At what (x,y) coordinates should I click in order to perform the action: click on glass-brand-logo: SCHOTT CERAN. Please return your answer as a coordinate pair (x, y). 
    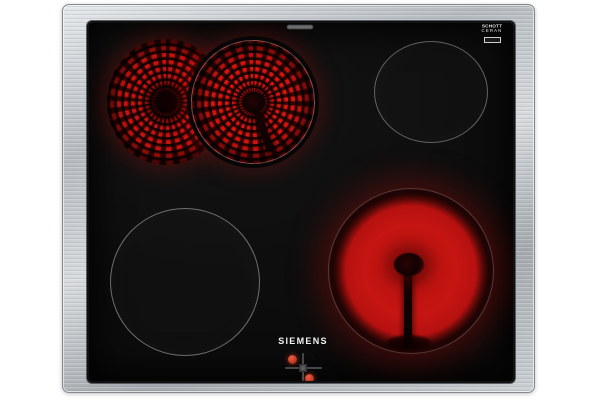
    Looking at the image, I should click on (492, 33).